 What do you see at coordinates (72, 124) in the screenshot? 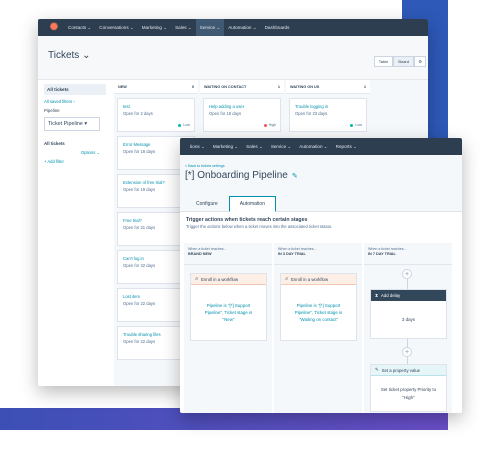
I see `pipeline-select: Ticket Pipeline ▾` at bounding box center [72, 124].